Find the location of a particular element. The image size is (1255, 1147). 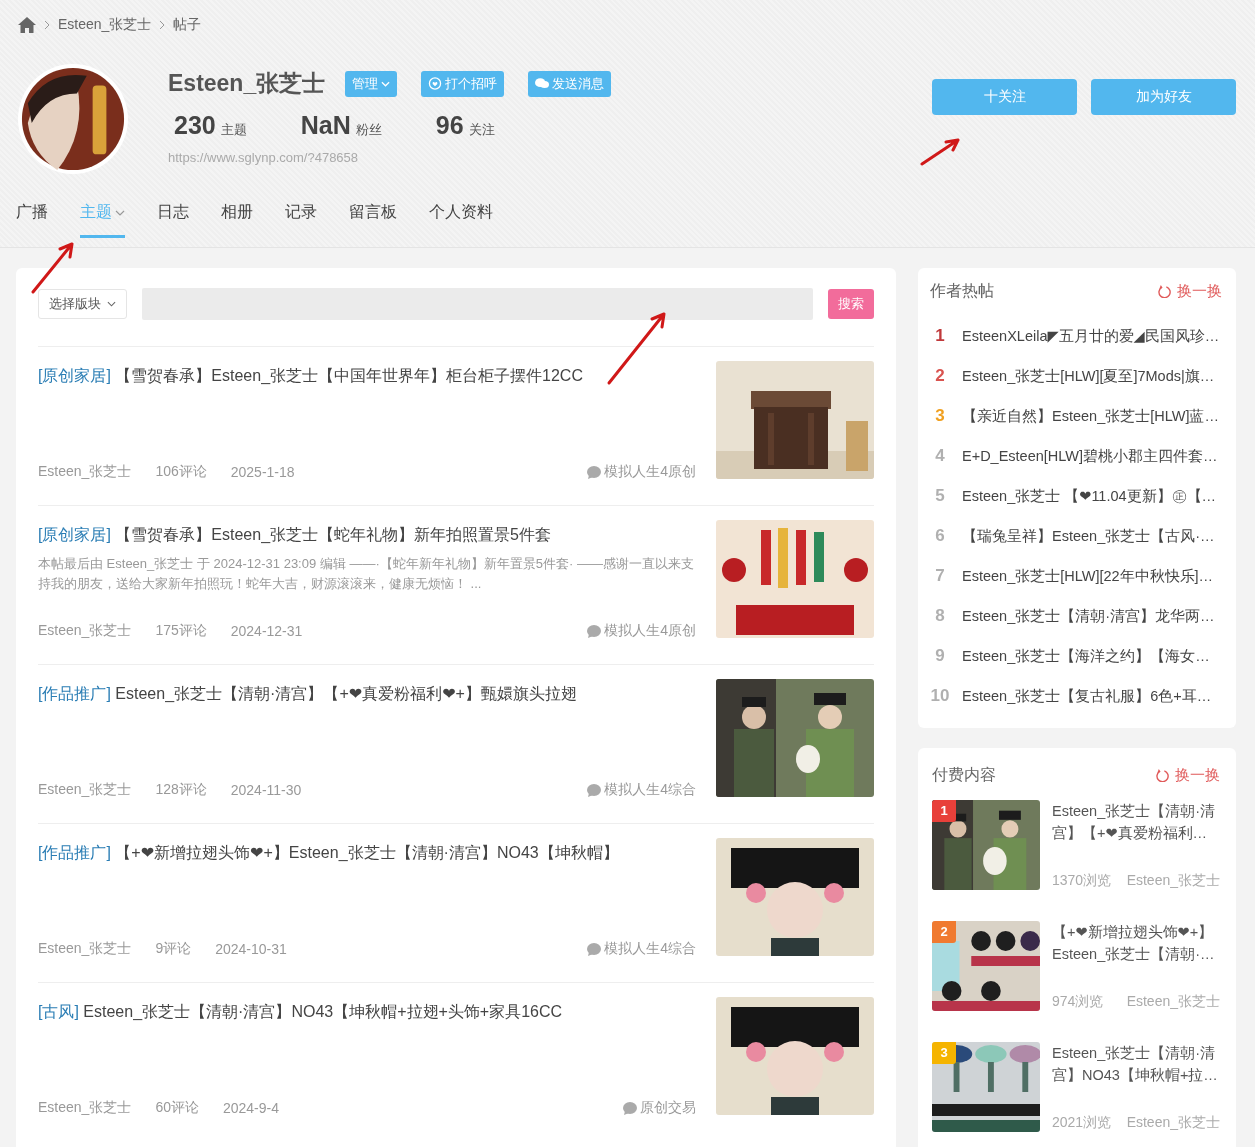

category-link: [古风] is located at coordinates (58, 1011).